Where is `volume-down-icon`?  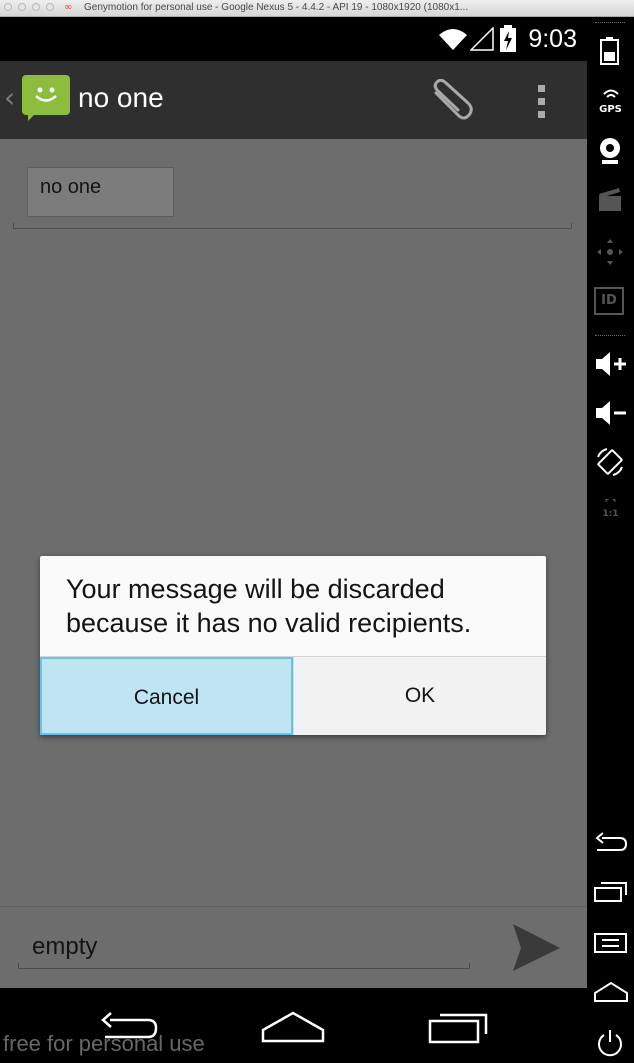 volume-down-icon is located at coordinates (611, 413).